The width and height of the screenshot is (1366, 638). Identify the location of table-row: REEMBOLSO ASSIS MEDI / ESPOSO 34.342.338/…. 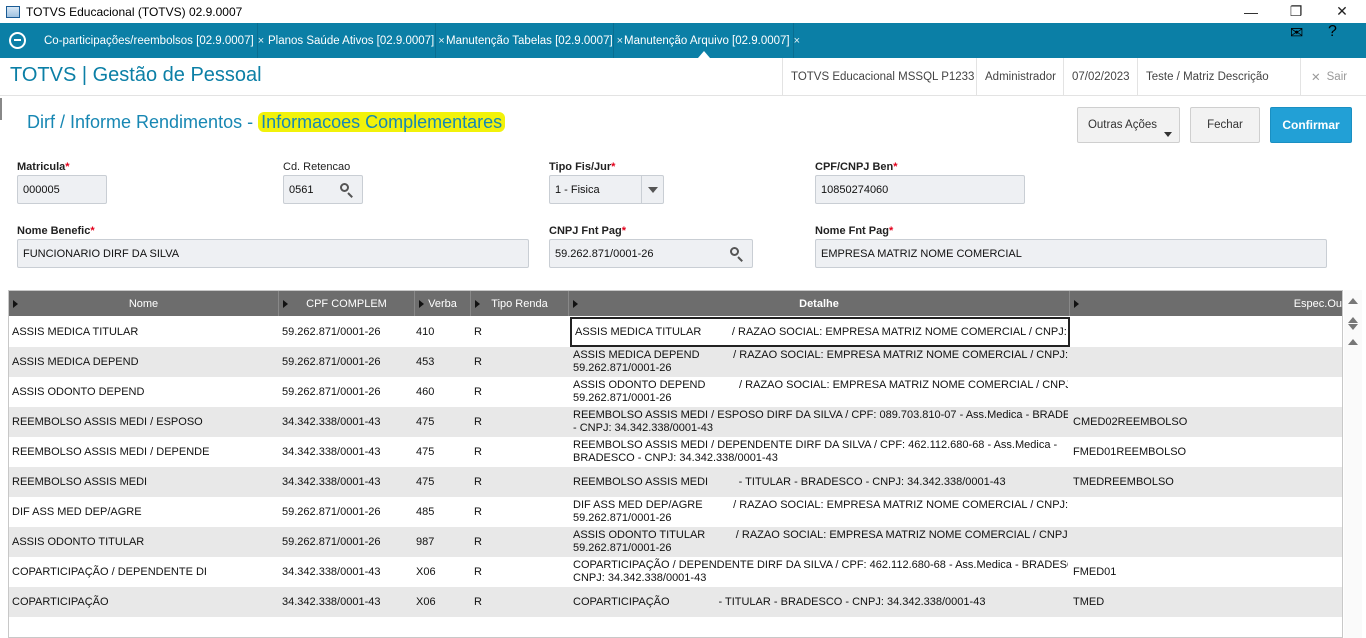
(675, 422).